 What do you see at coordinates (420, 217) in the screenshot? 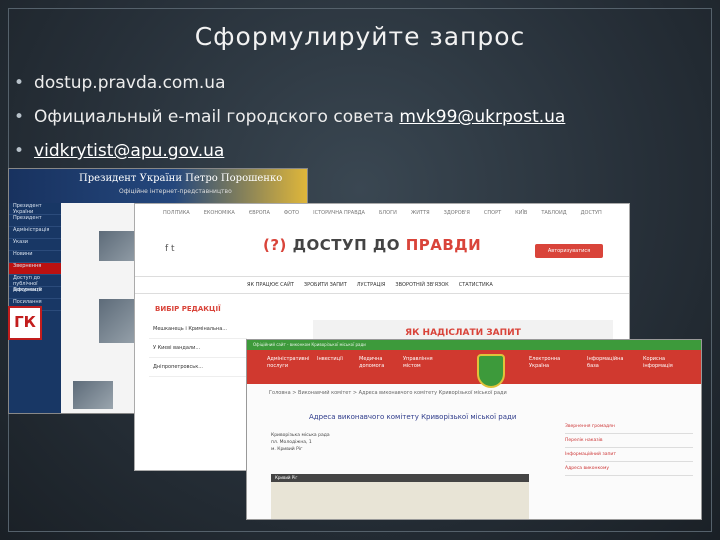
I see `dostup-nav-item: ЖИТТЯ` at bounding box center [420, 217].